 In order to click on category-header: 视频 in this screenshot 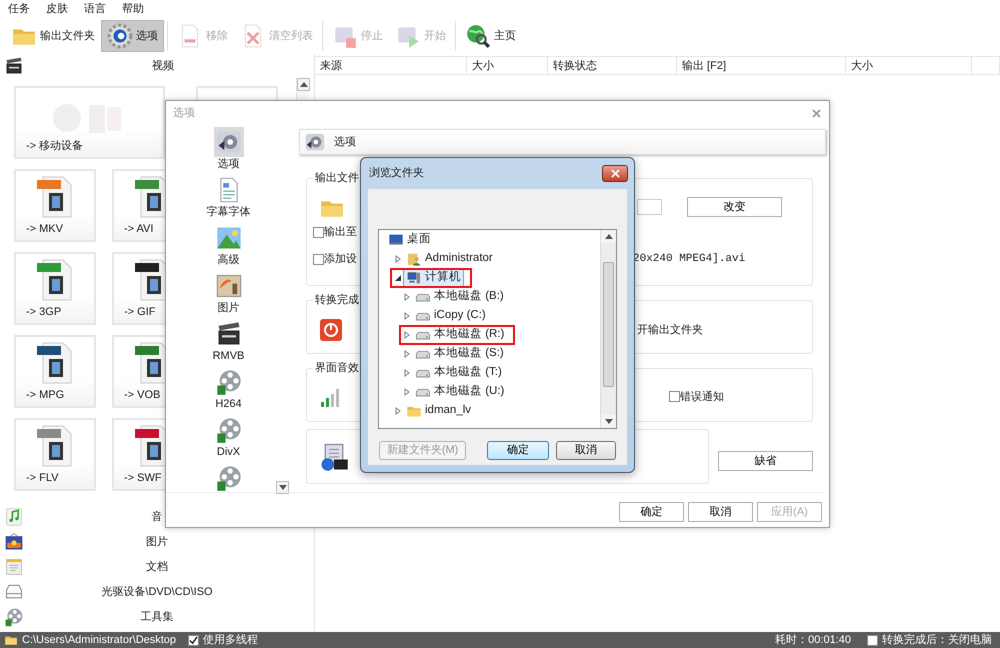, I will do `click(163, 66)`.